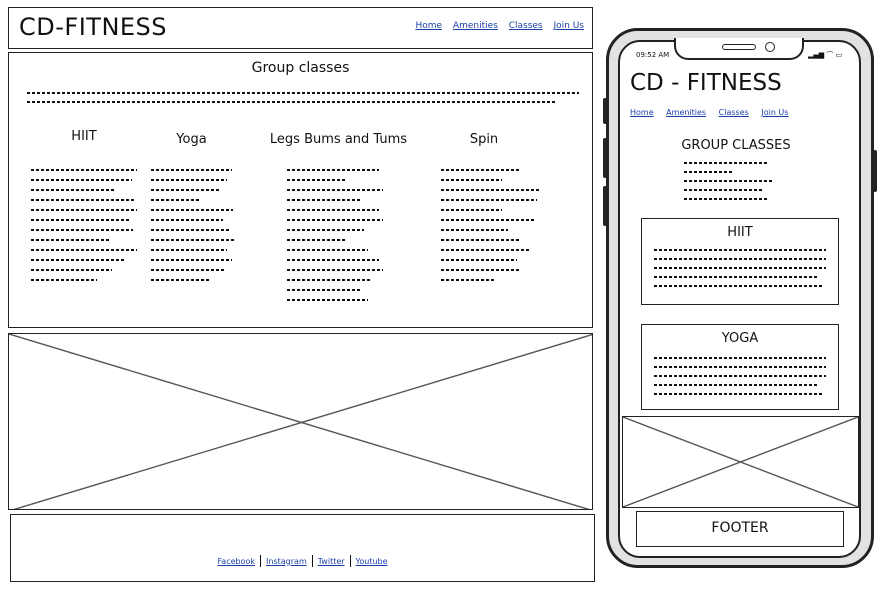 The image size is (888, 591). Describe the element at coordinates (740, 529) in the screenshot. I see `mobile-footer: FOOTER` at that location.